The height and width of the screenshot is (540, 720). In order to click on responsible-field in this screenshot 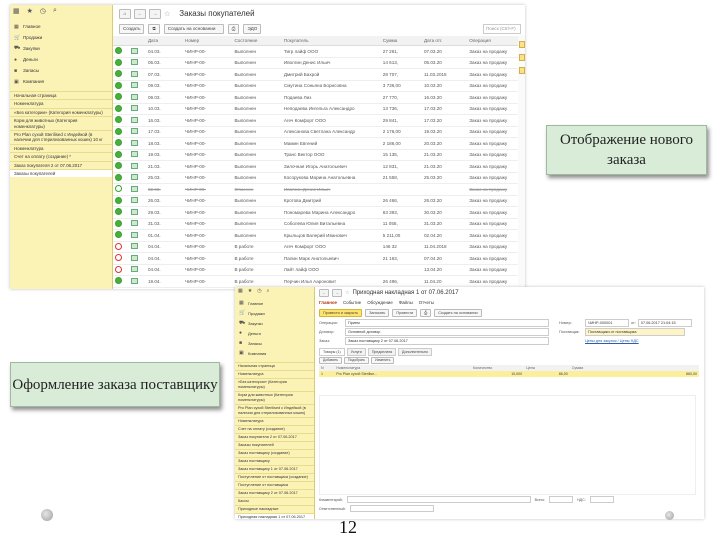, I will do `click(391, 508)`.